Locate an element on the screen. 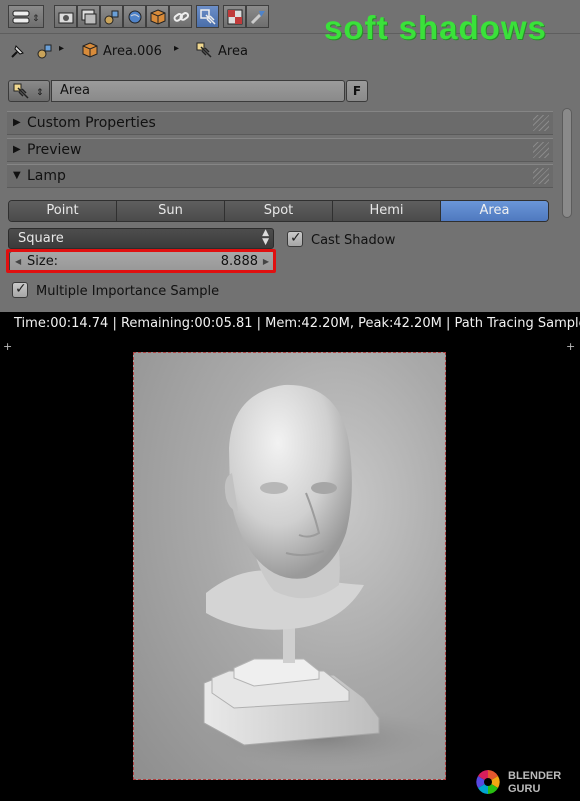 The width and height of the screenshot is (580, 801). scene-context-icon is located at coordinates (45, 53).